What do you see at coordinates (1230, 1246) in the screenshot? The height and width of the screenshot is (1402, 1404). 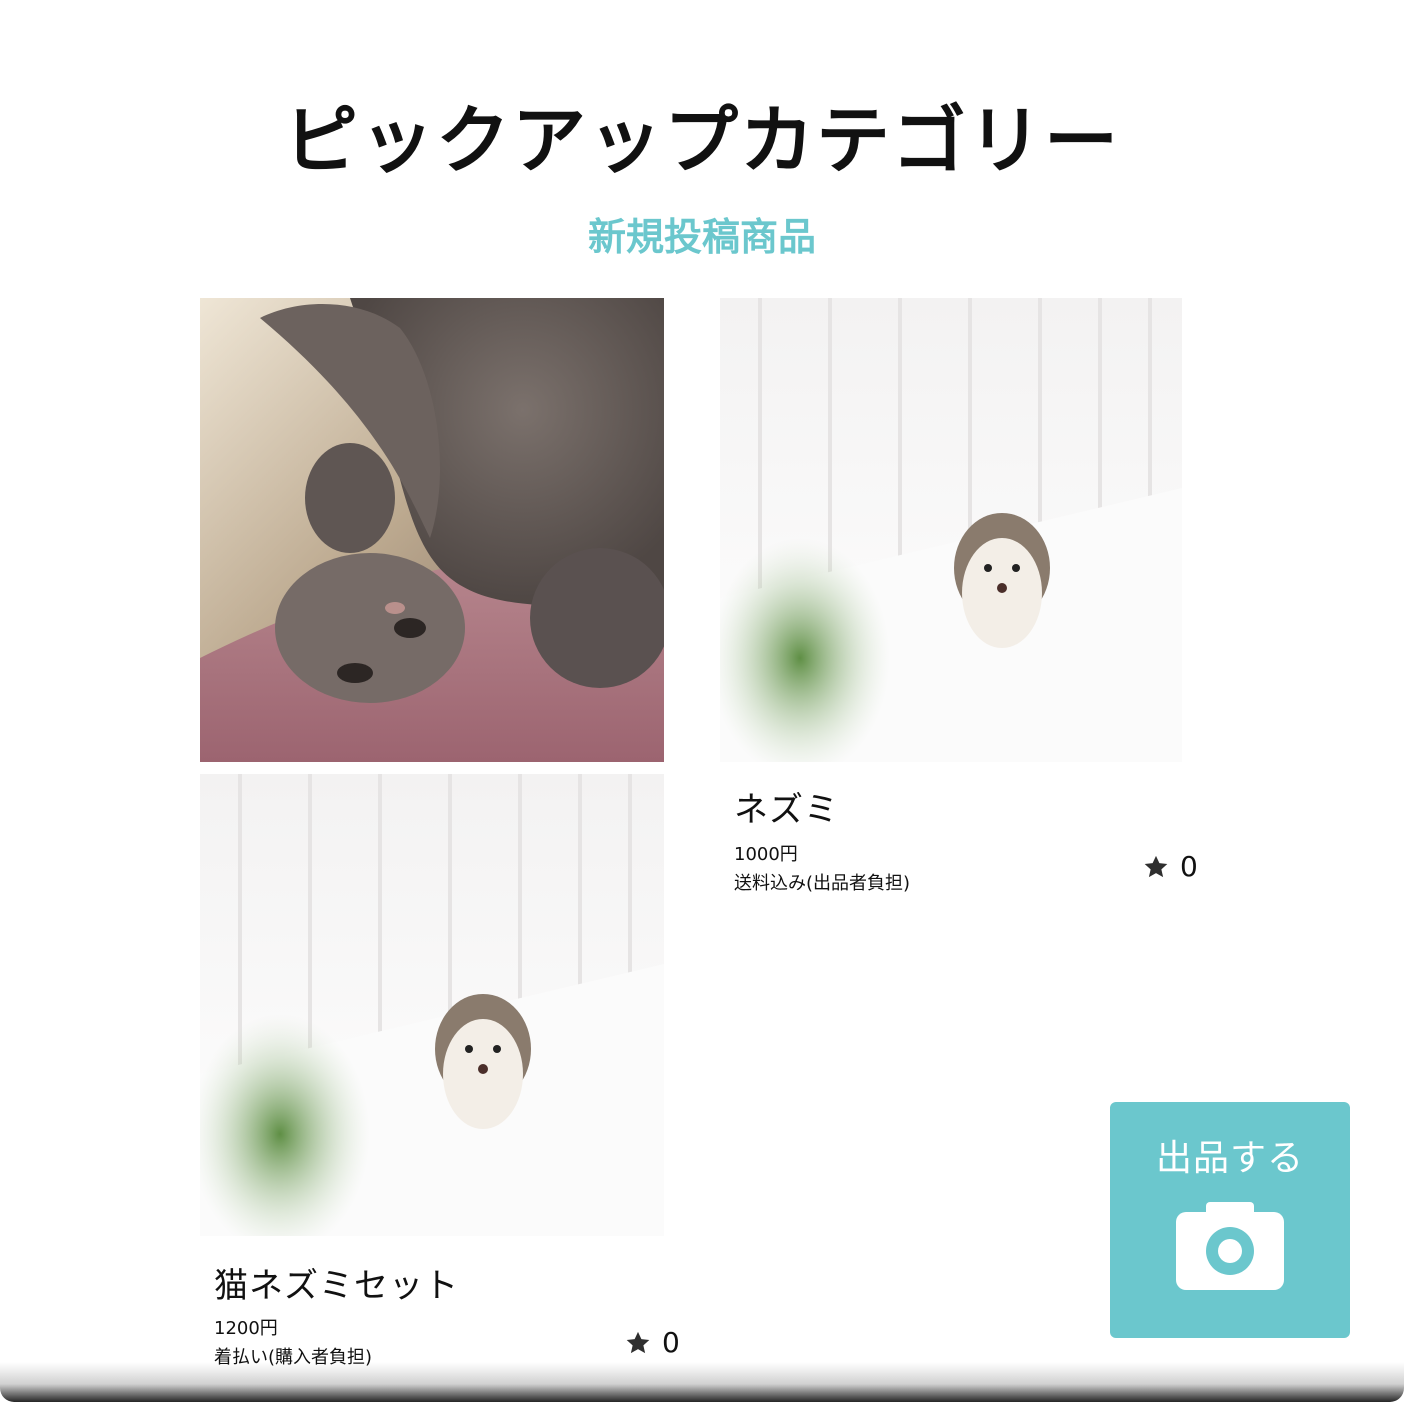 I see `camera-icon` at bounding box center [1230, 1246].